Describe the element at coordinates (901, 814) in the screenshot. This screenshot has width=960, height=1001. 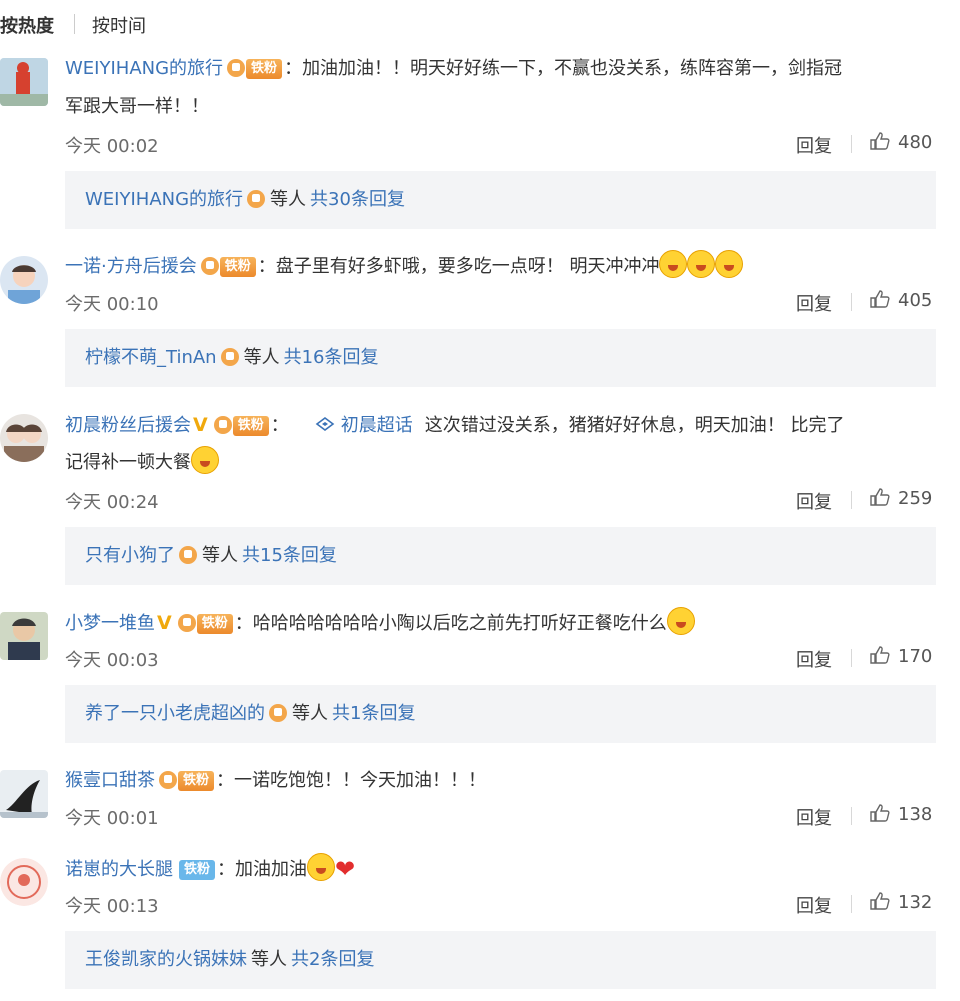
I see `like-button: 138` at that location.